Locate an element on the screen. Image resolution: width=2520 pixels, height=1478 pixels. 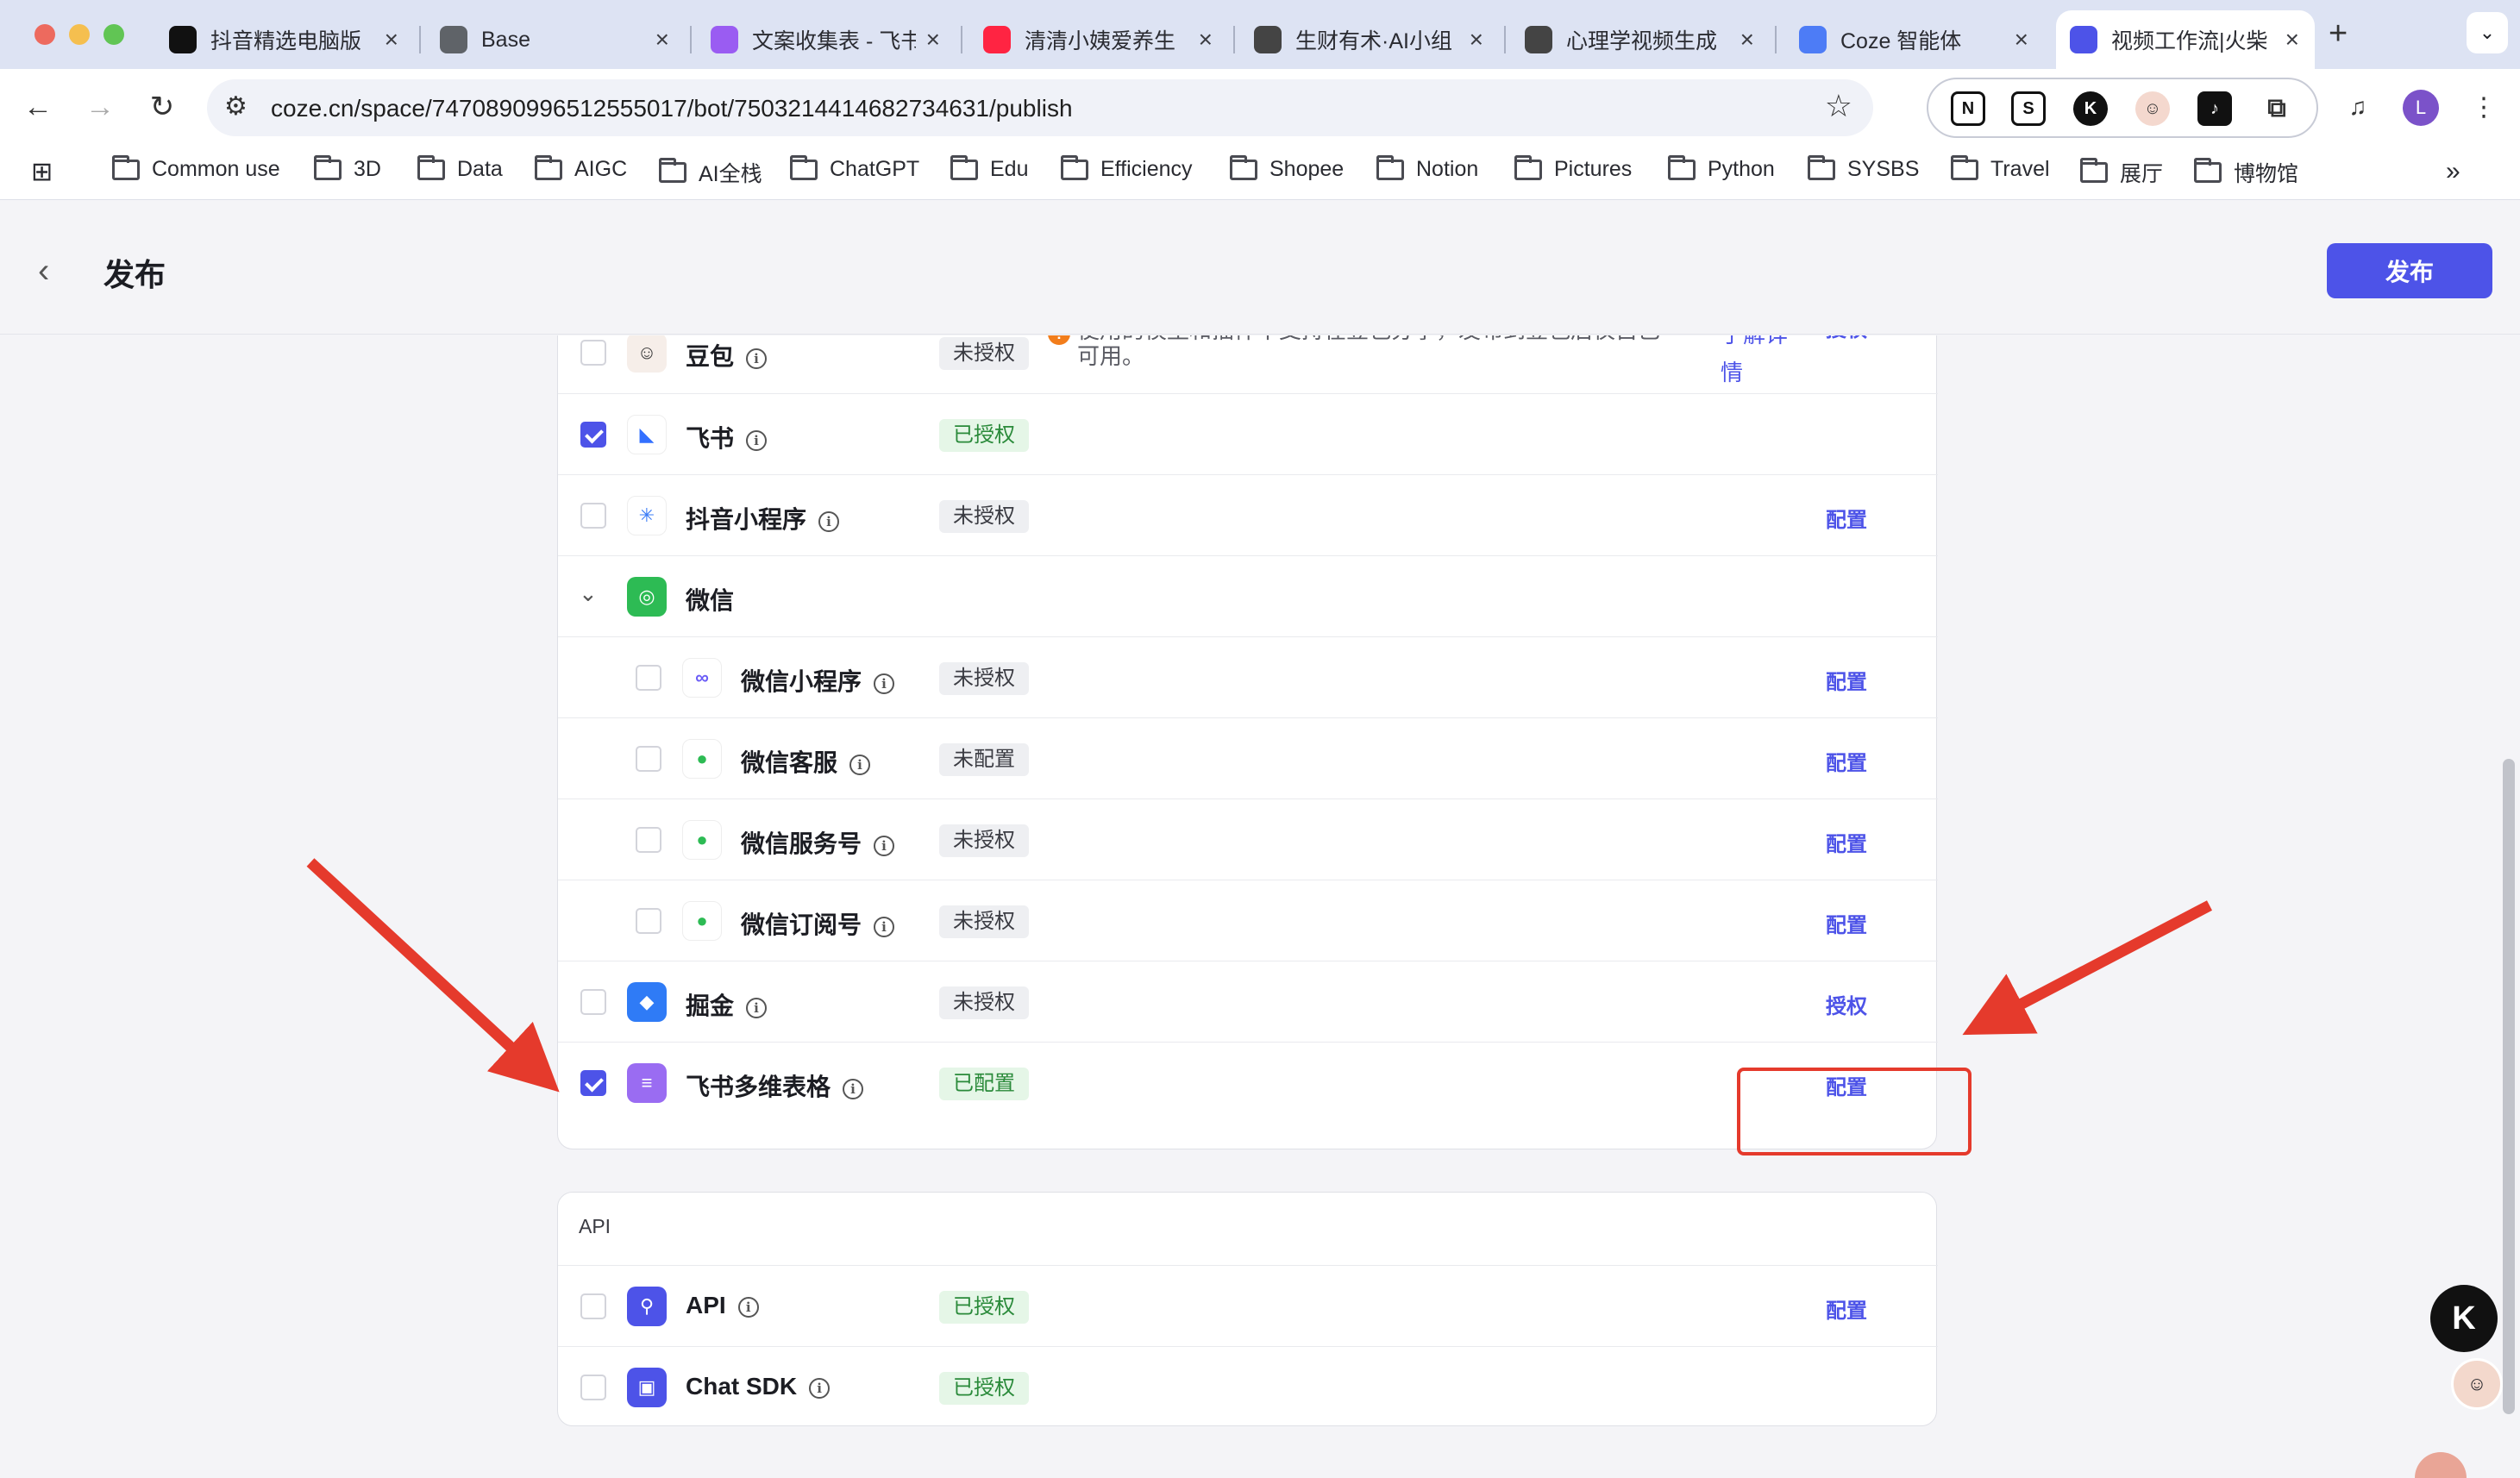
platform-row: ● 微信服务号 i 未授权 配置 is located at coordinates (1248, 839).